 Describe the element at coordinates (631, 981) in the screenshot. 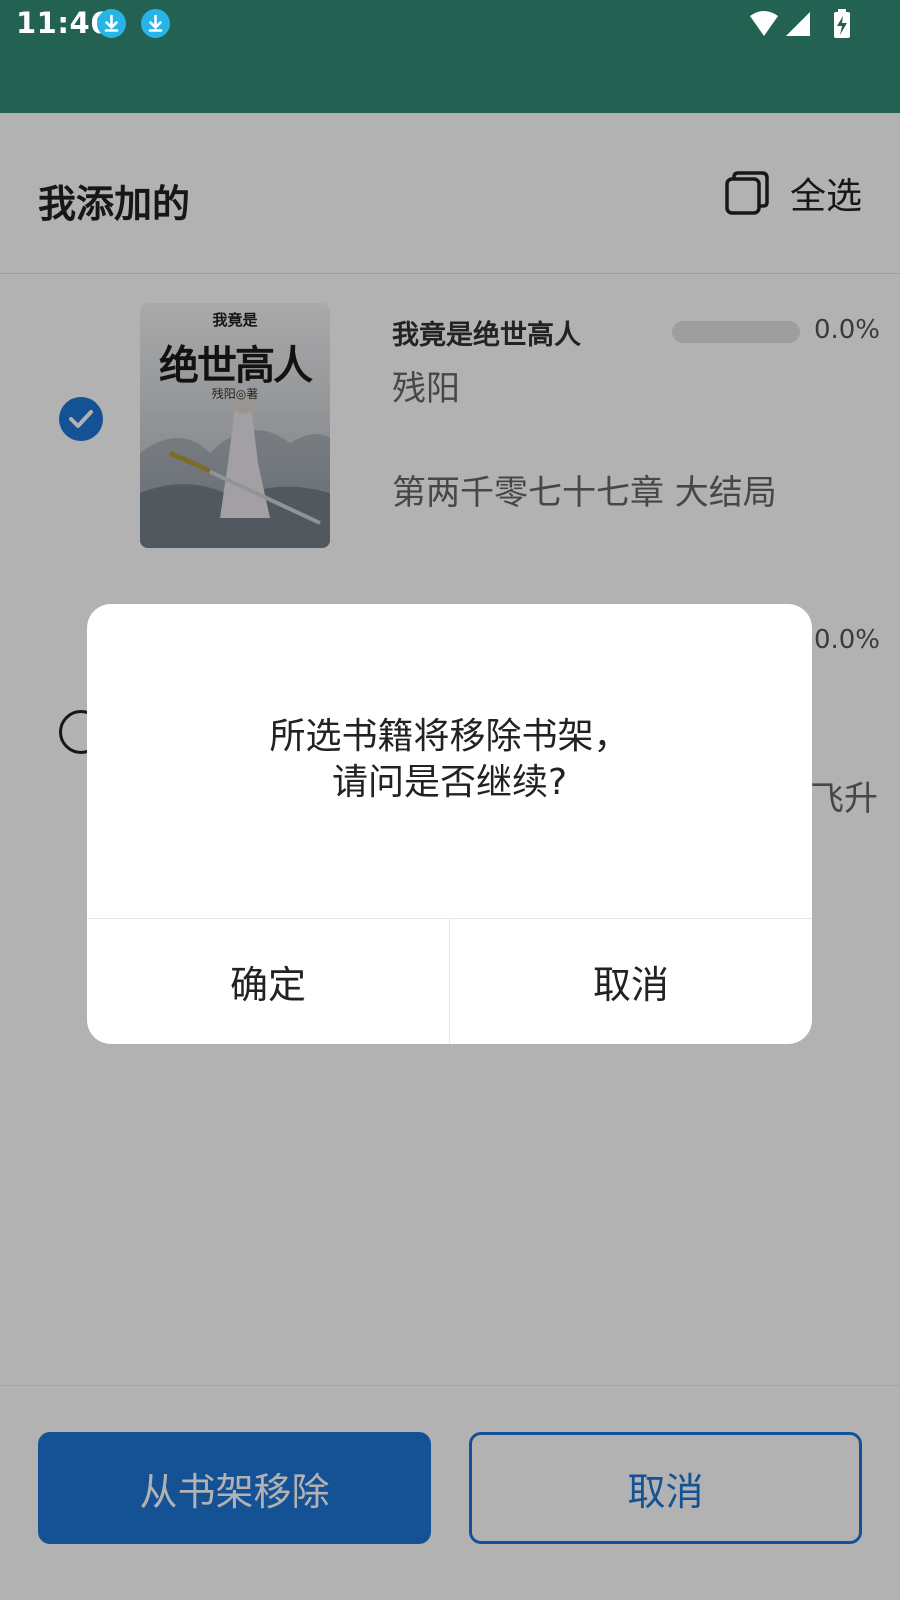

I see `dialog-cancel-button: 取消` at that location.